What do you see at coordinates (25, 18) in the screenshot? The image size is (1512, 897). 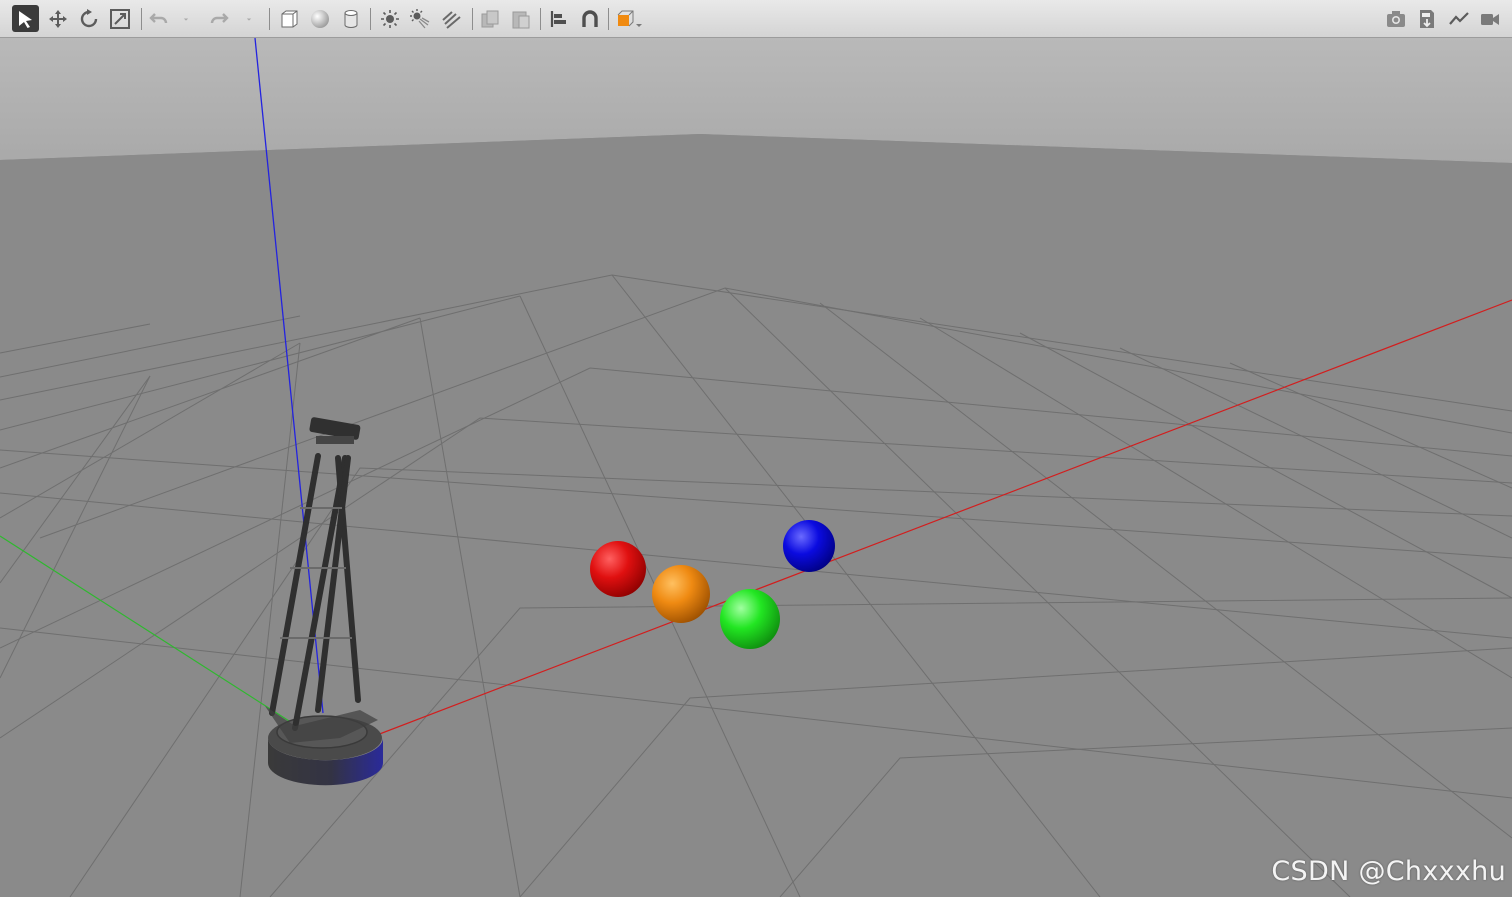 I see `select-mode-icon` at bounding box center [25, 18].